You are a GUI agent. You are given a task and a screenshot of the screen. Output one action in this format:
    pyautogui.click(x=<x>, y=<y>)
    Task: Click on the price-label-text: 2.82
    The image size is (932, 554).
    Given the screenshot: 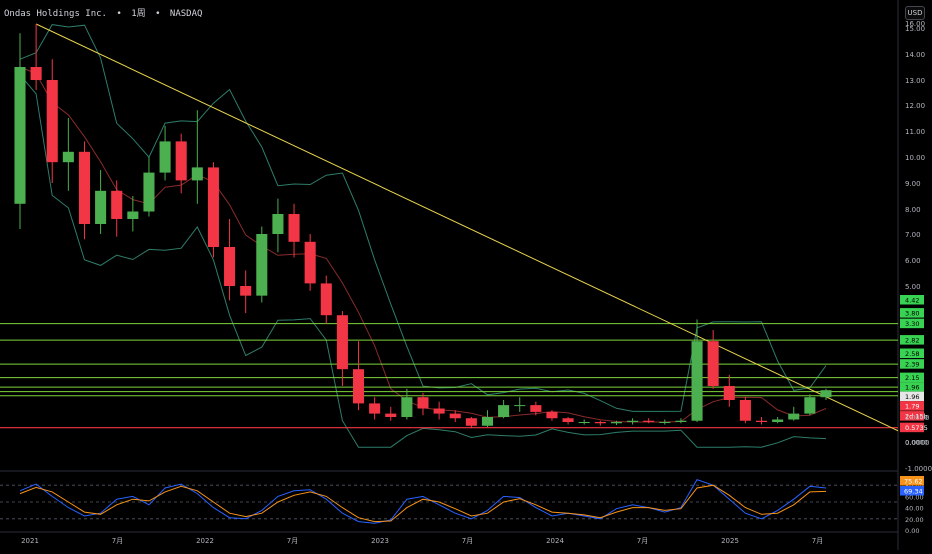 What is the action you would take?
    pyautogui.click(x=912, y=341)
    